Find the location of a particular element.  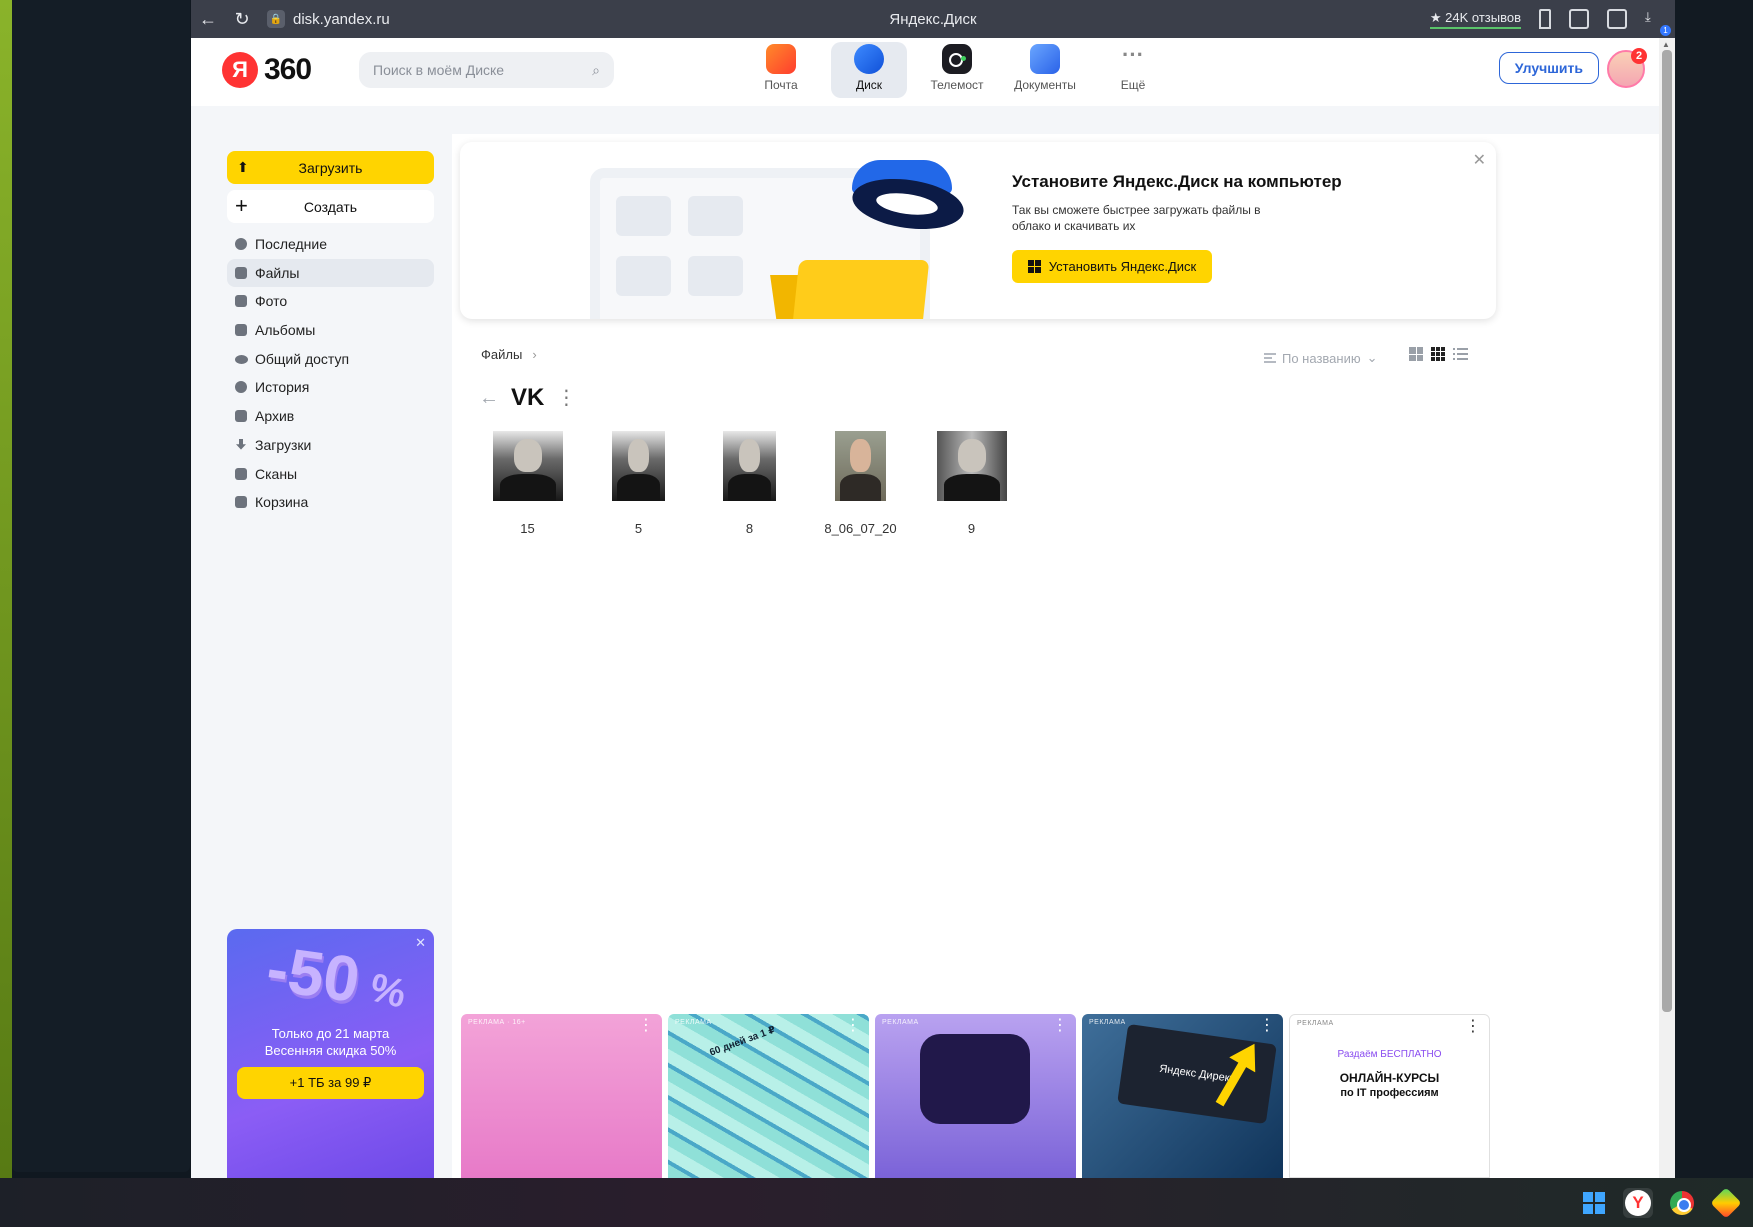

reviews-count: 24K отзывов is located at coordinates (1483, 17).